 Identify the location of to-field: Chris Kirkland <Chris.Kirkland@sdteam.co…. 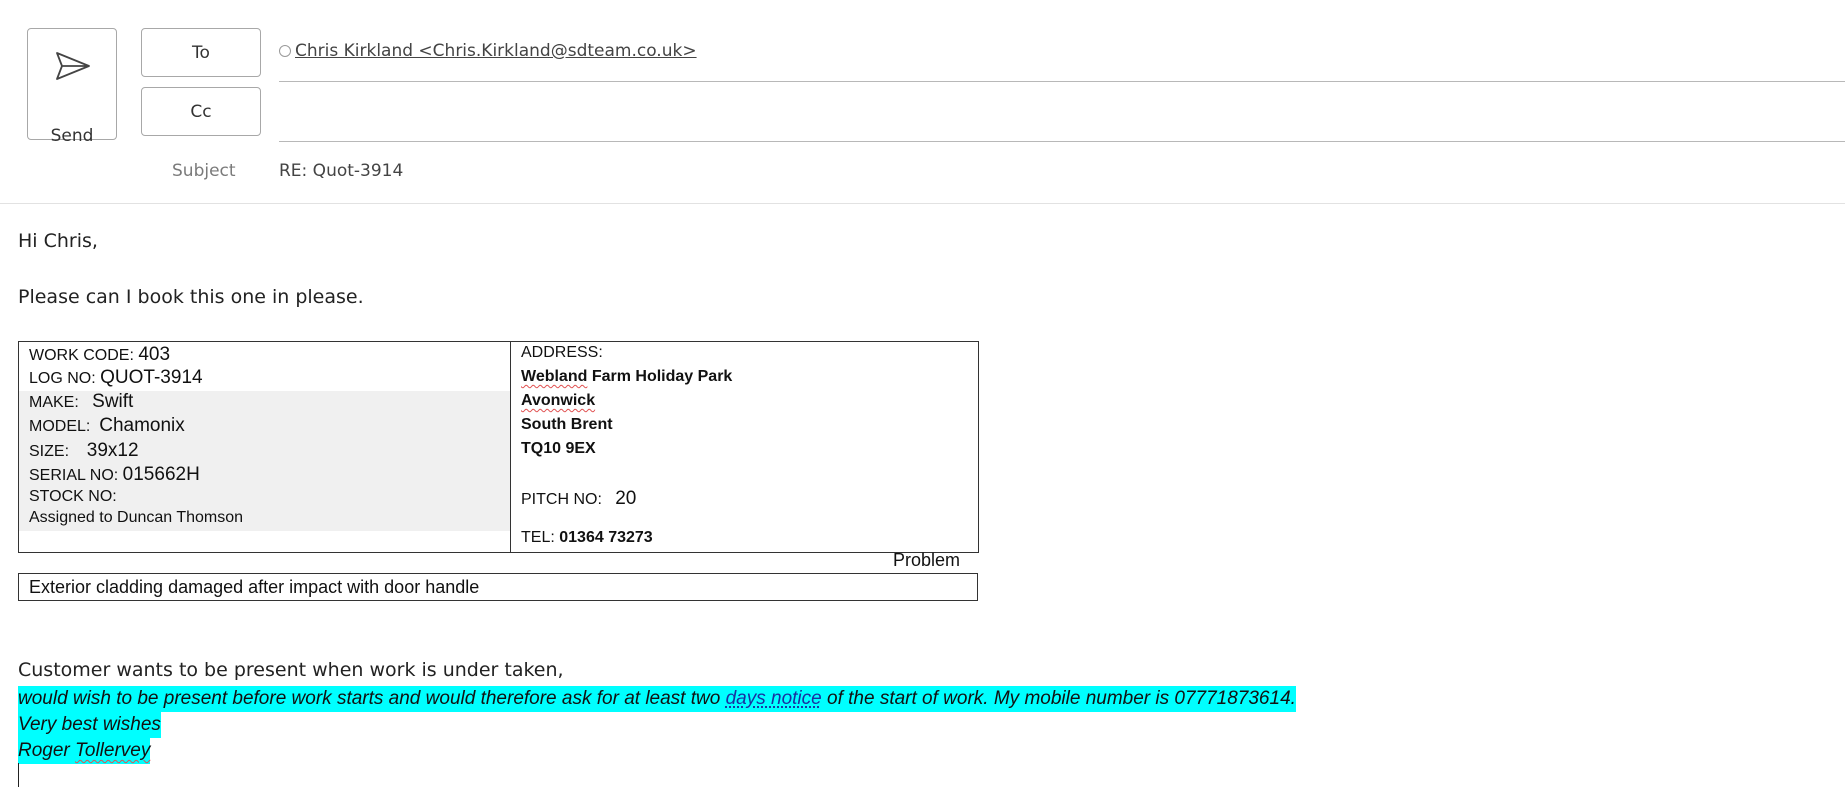
(1062, 55).